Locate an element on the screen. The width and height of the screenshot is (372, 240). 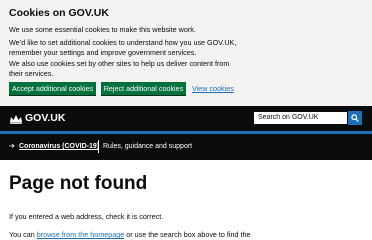
homepage-link: browse from the homepage is located at coordinates (81, 234).